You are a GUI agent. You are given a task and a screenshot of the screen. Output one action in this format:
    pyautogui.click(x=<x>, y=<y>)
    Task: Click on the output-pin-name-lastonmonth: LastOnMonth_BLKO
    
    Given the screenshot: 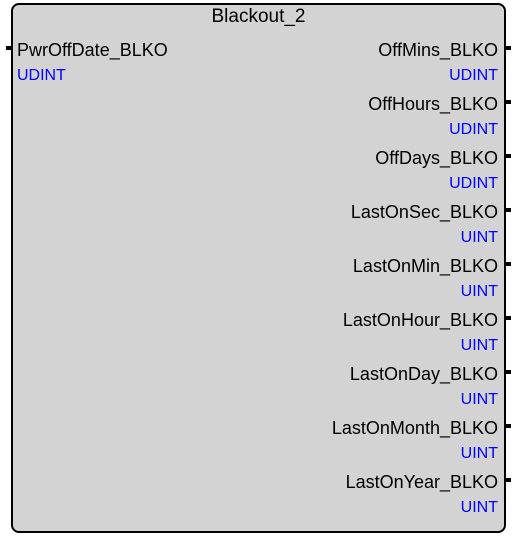 What is the action you would take?
    pyautogui.click(x=414, y=428)
    